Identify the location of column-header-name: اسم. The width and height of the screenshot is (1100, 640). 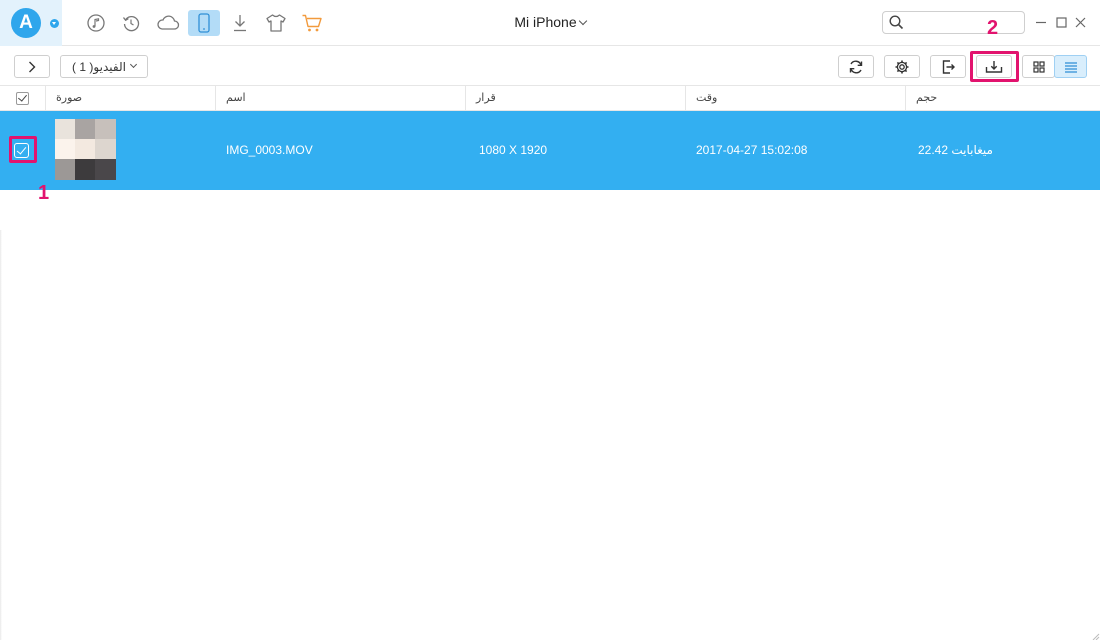
(340, 98).